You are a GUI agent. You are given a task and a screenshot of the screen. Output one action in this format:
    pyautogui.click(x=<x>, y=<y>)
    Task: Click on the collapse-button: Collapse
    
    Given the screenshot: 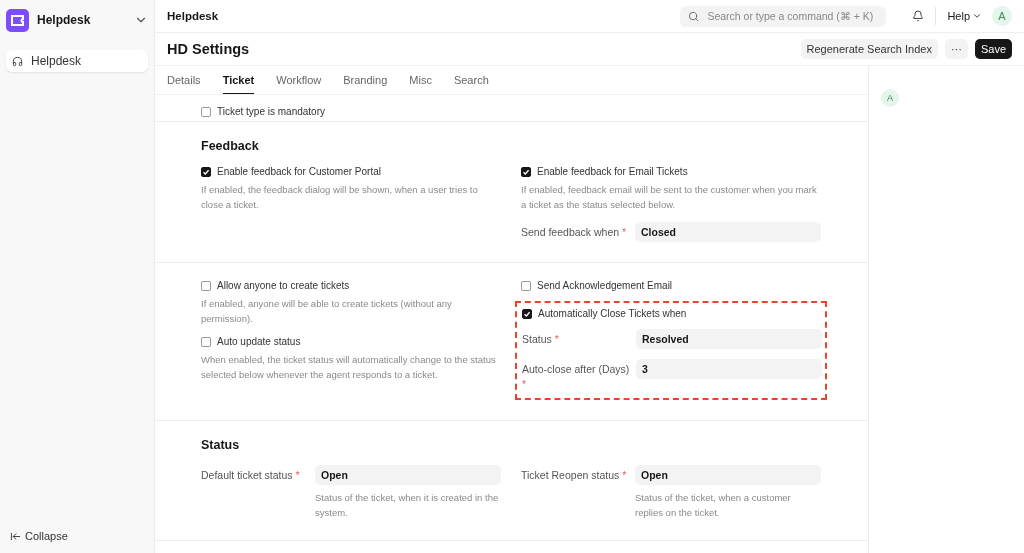 What is the action you would take?
    pyautogui.click(x=77, y=536)
    